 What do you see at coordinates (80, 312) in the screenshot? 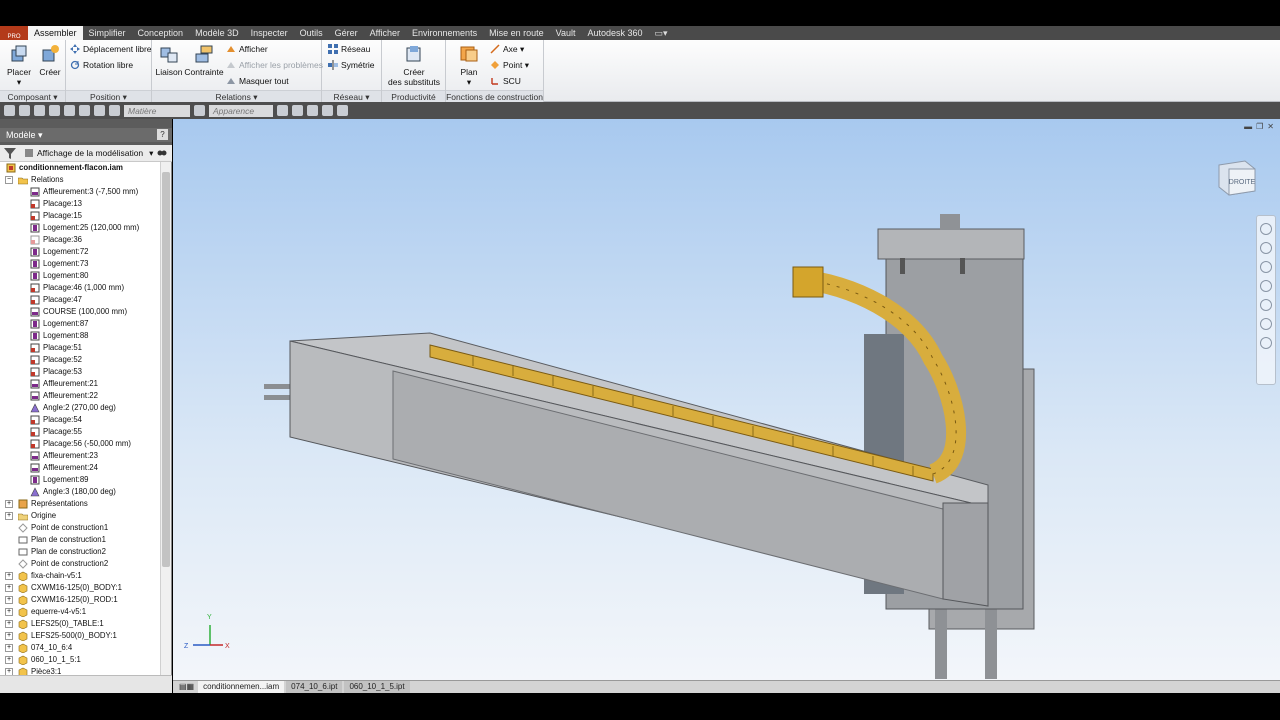
I see `tree-item-course-100-000-mm: COURSE (100,000 mm)` at bounding box center [80, 312].